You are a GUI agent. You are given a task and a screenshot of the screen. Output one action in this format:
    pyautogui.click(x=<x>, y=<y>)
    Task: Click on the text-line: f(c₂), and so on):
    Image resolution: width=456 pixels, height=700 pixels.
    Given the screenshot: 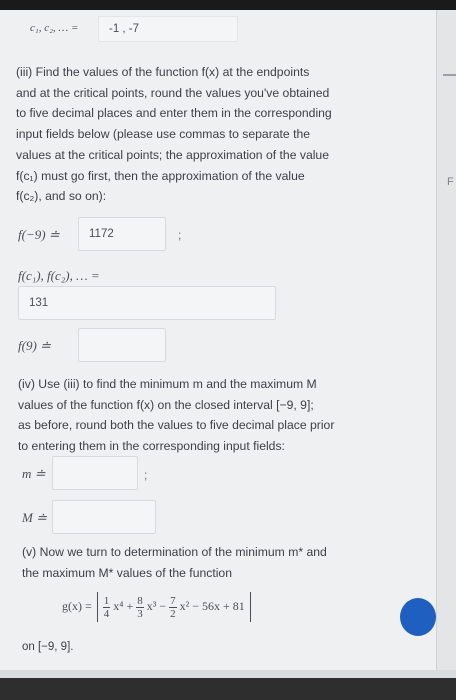 What is the action you would take?
    pyautogui.click(x=61, y=196)
    